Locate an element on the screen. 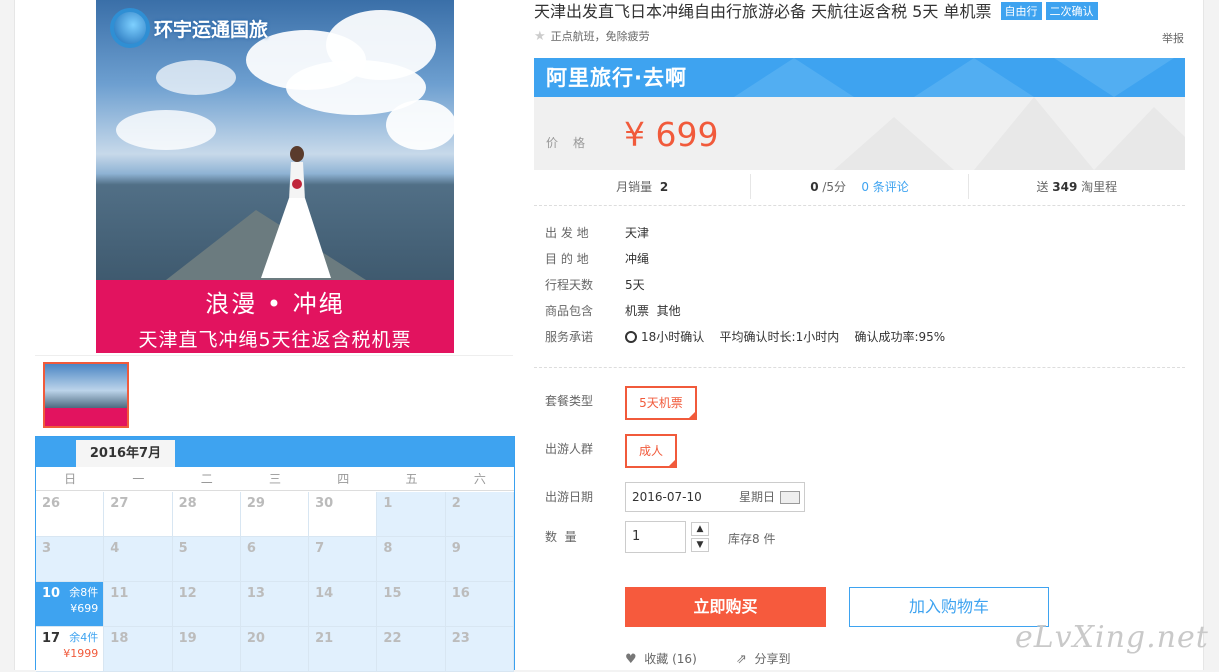 This screenshot has height=672, width=1219. stats-row: 月销量 2 0 /5分 0 条评论 送 349 淘里程 is located at coordinates (859, 190).